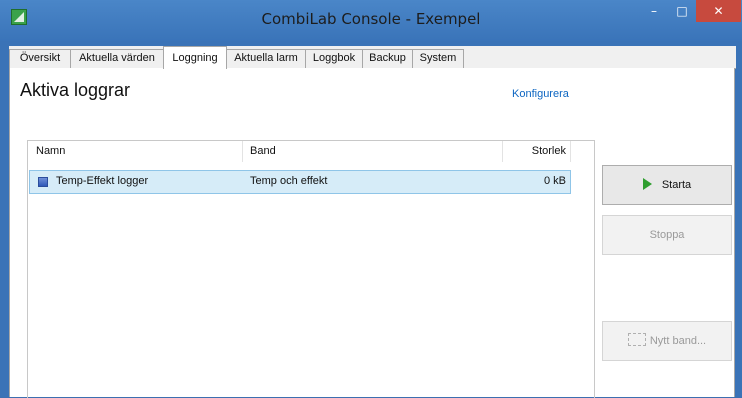  Describe the element at coordinates (117, 58) in the screenshot. I see `tab-aktuella-varden: Aktuella värden` at that location.